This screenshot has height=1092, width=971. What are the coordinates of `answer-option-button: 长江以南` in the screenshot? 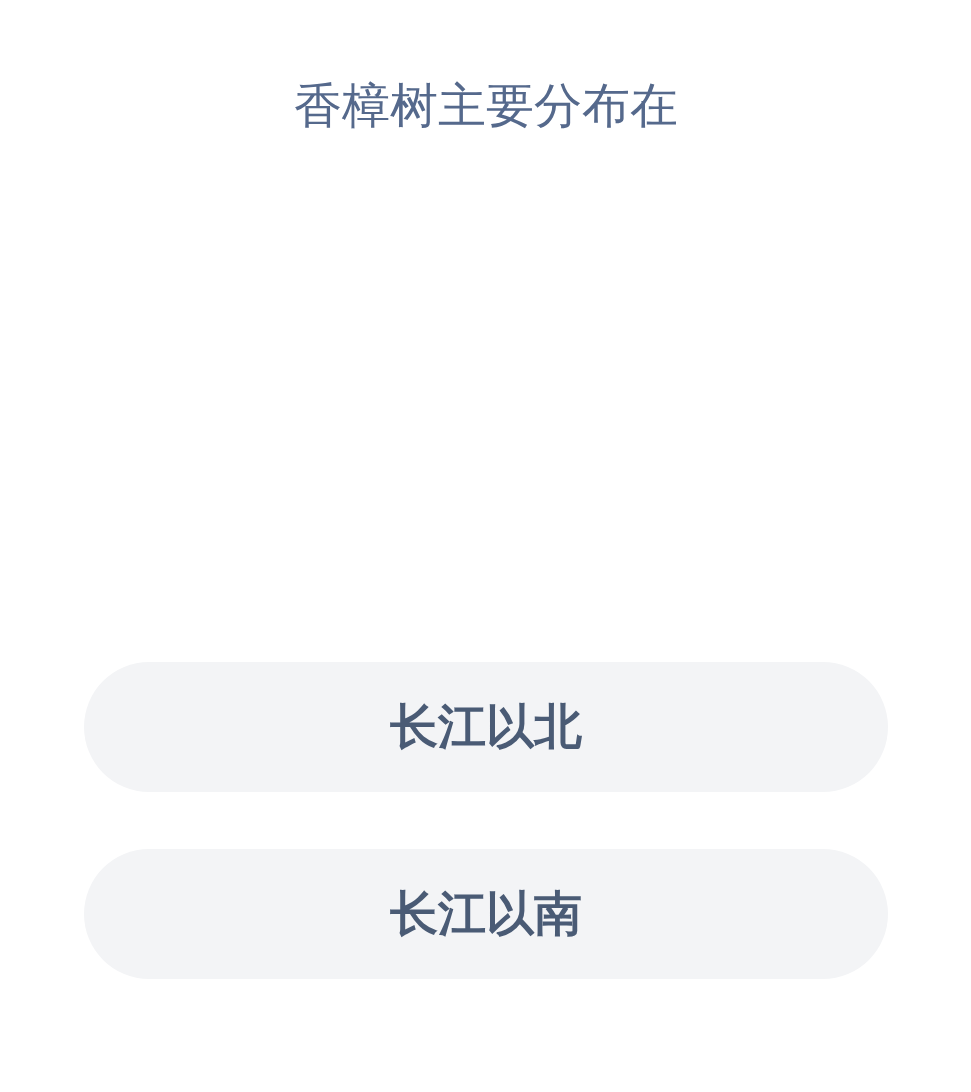 It's located at (485, 914).